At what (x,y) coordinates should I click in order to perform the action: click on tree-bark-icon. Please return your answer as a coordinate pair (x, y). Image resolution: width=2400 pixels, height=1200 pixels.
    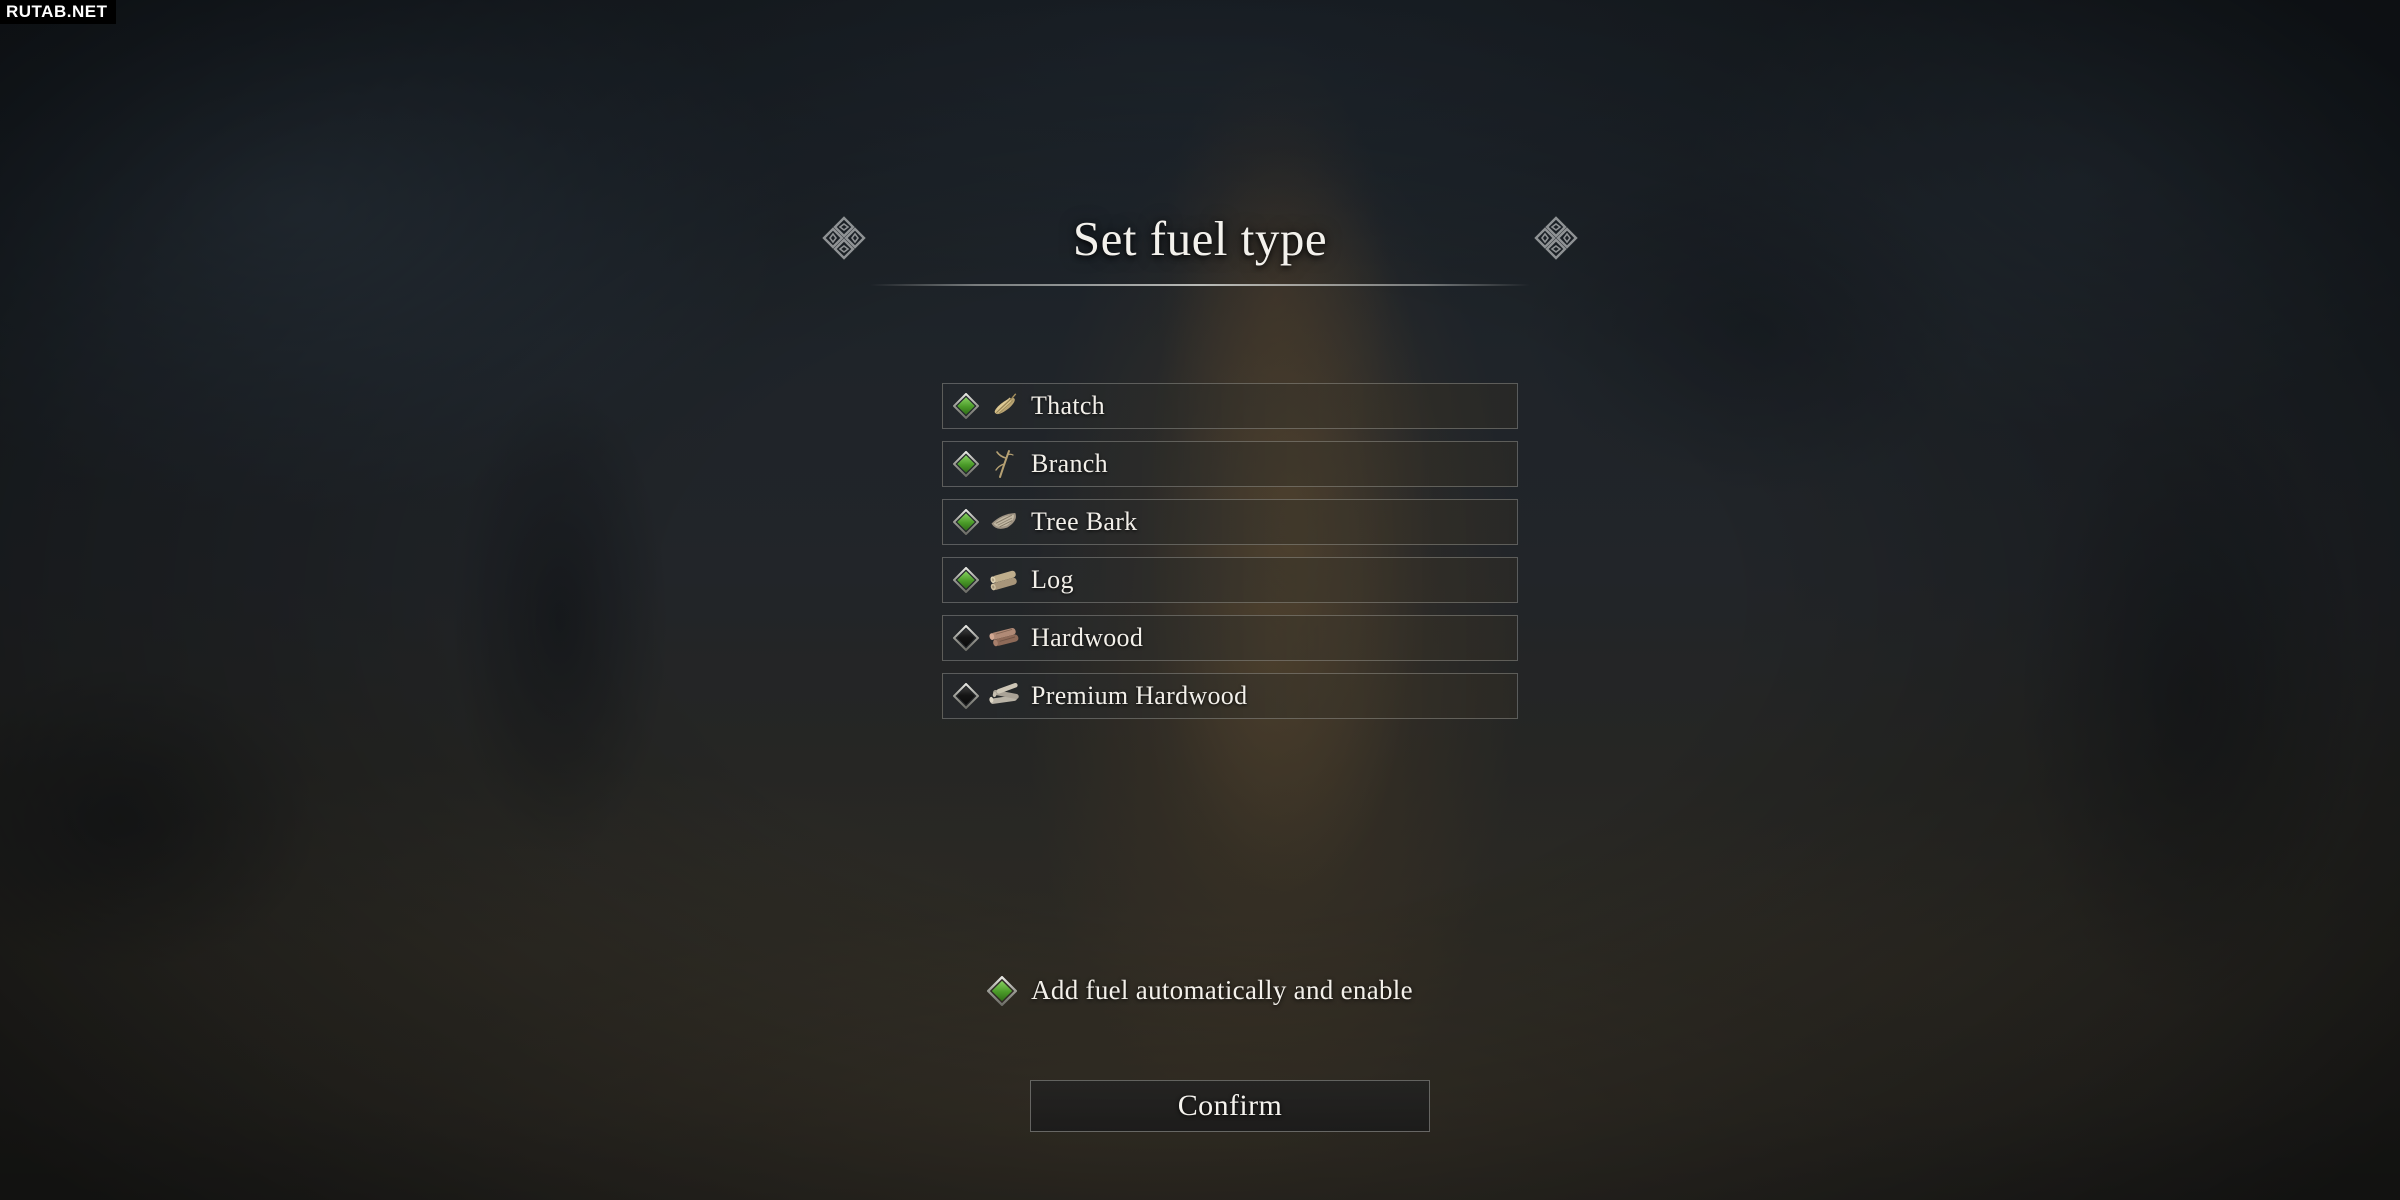
    Looking at the image, I should click on (1005, 522).